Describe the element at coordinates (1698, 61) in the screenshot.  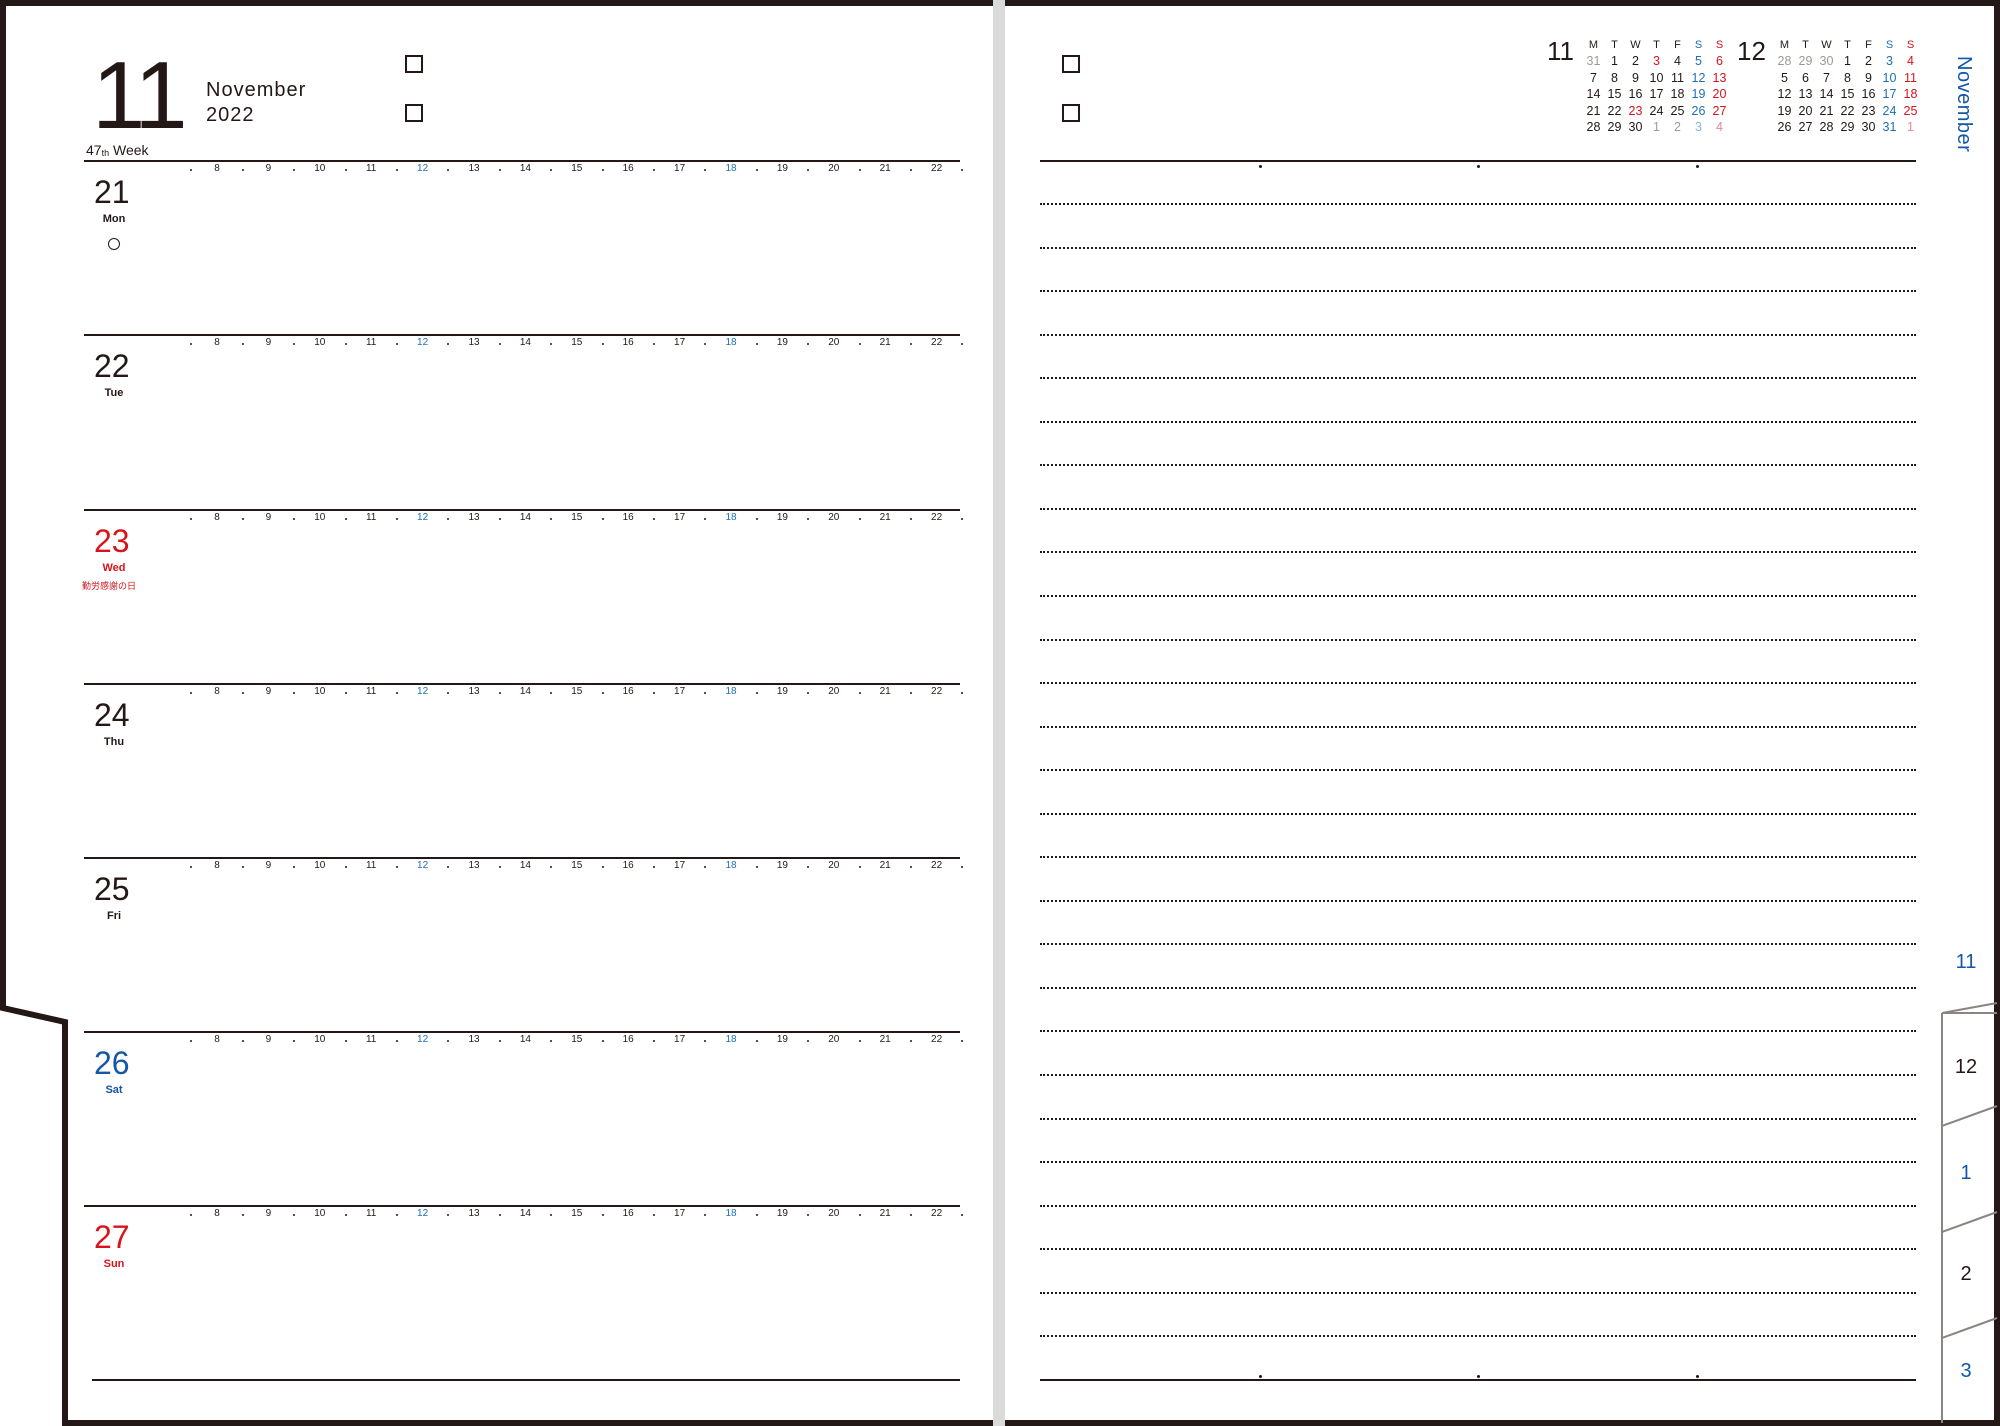
I see `mini-calendar-day: 5` at that location.